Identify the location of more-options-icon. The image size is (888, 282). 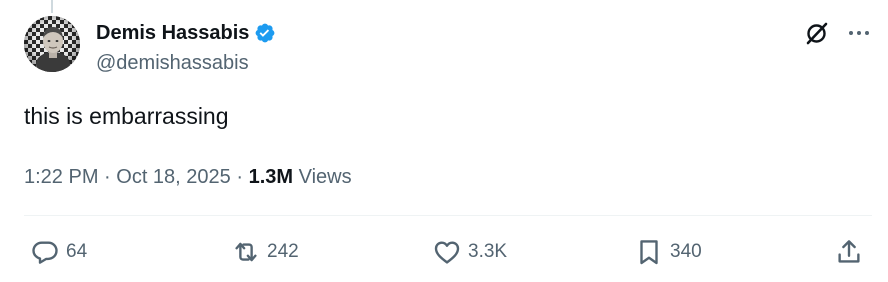
(859, 33).